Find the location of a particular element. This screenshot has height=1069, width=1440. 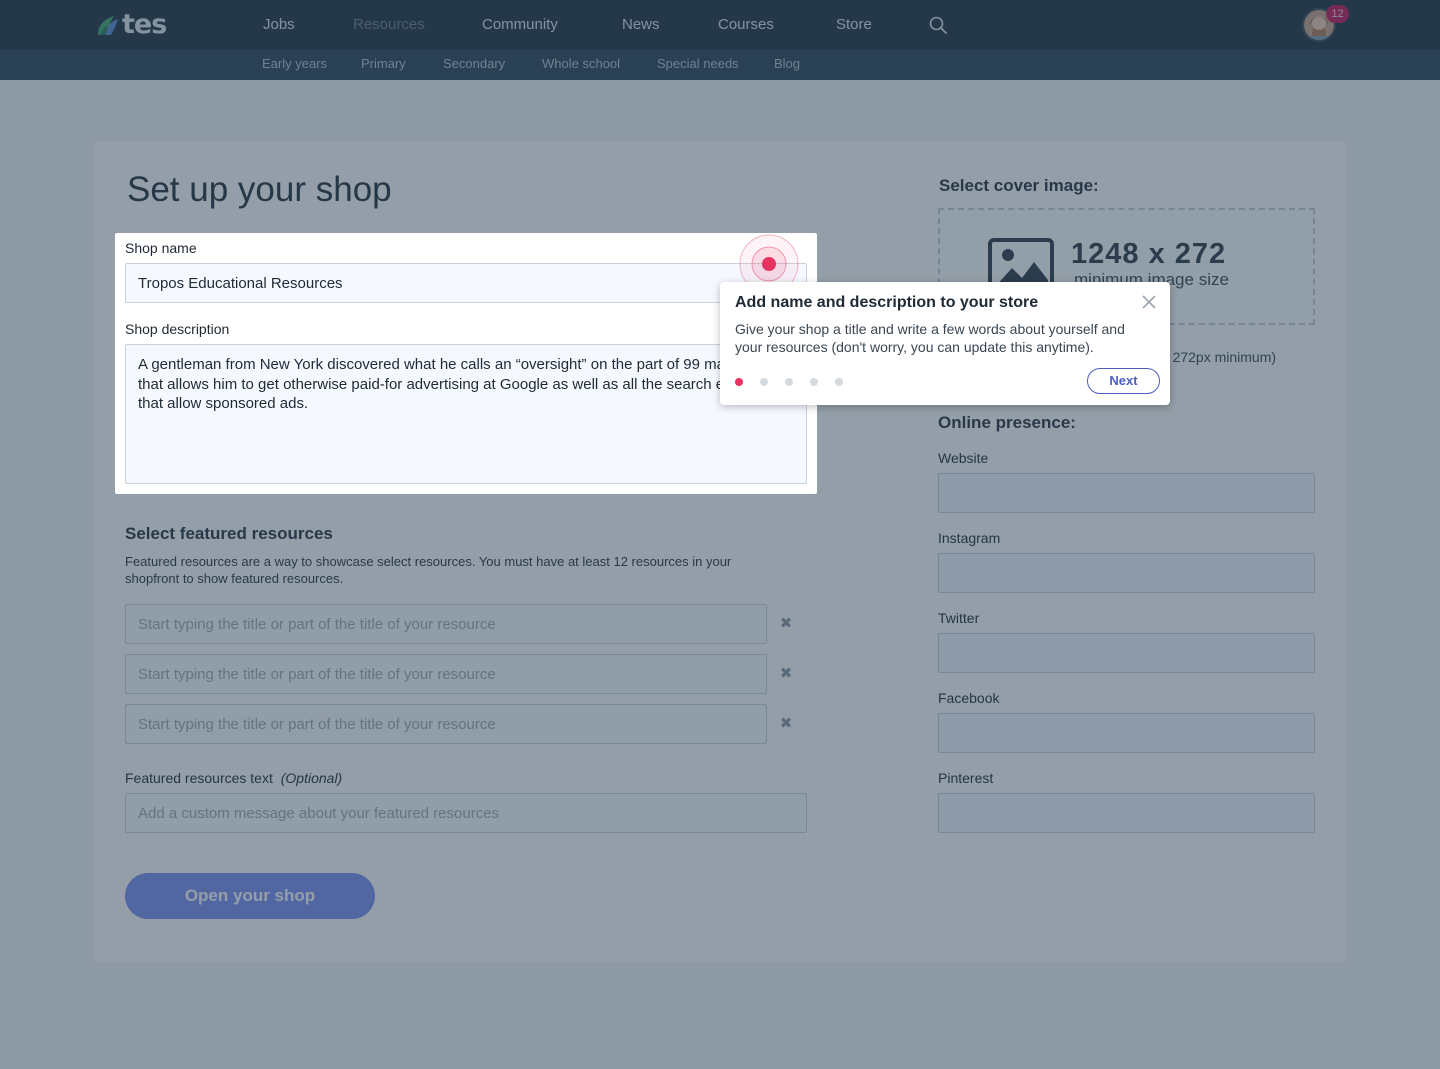

search-icon is located at coordinates (938, 25).